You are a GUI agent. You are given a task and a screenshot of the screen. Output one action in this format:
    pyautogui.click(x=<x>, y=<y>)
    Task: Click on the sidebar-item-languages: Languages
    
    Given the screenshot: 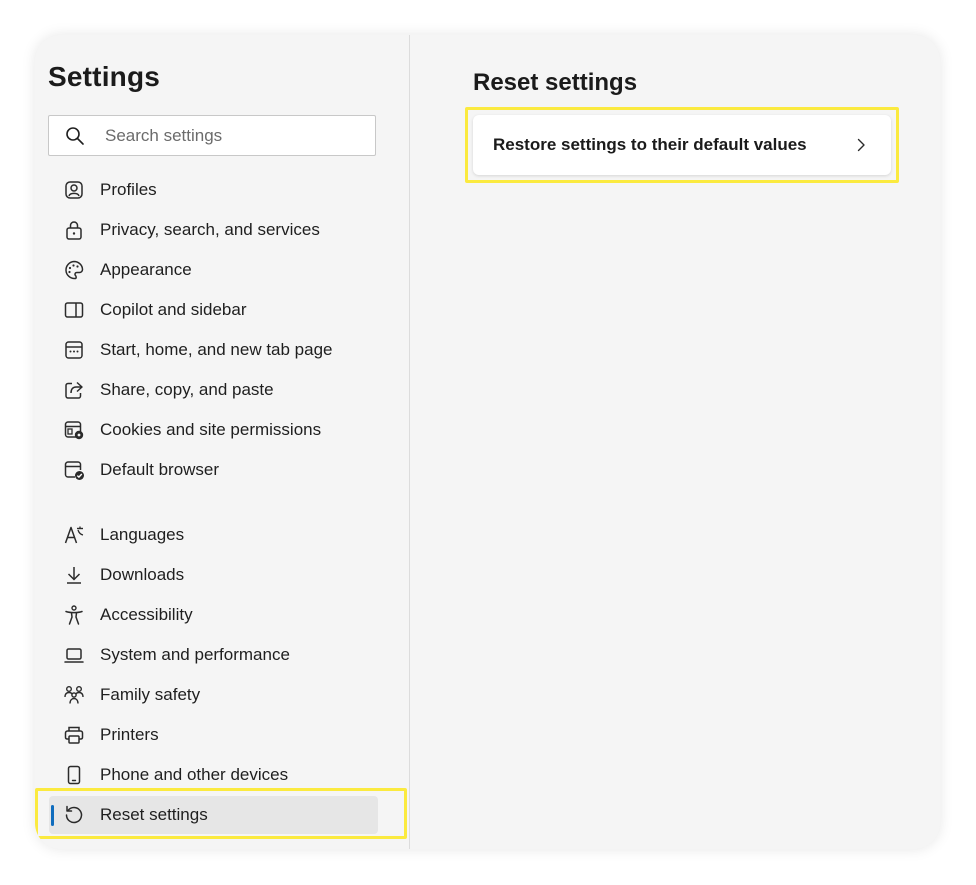 What is the action you would take?
    pyautogui.click(x=213, y=535)
    